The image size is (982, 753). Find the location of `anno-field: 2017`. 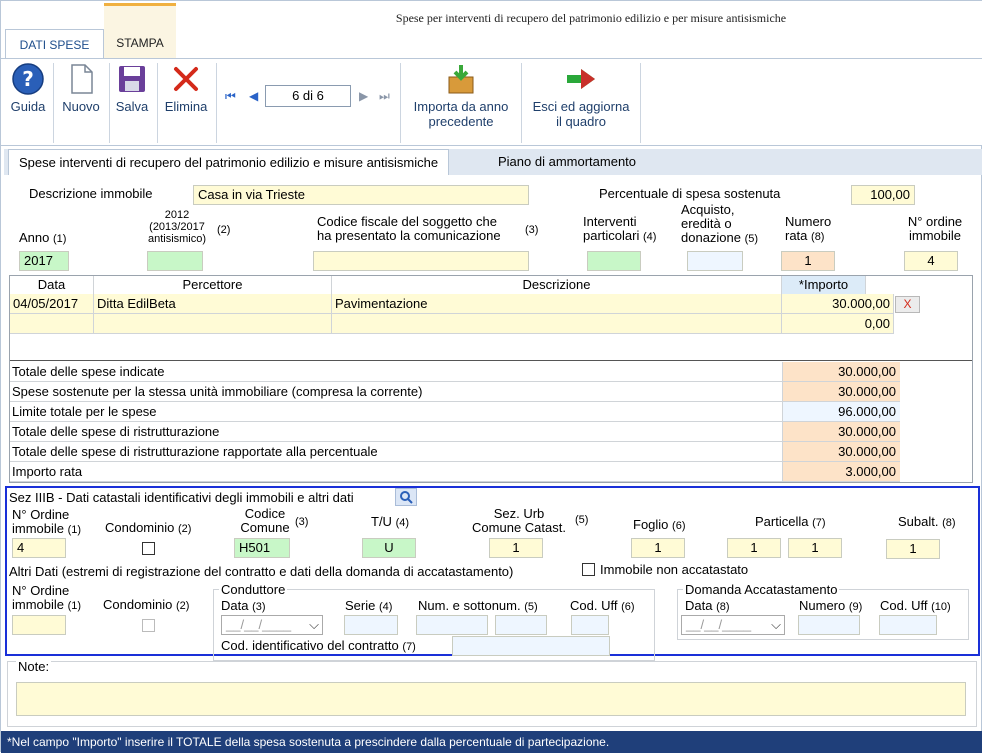

anno-field: 2017 is located at coordinates (44, 261).